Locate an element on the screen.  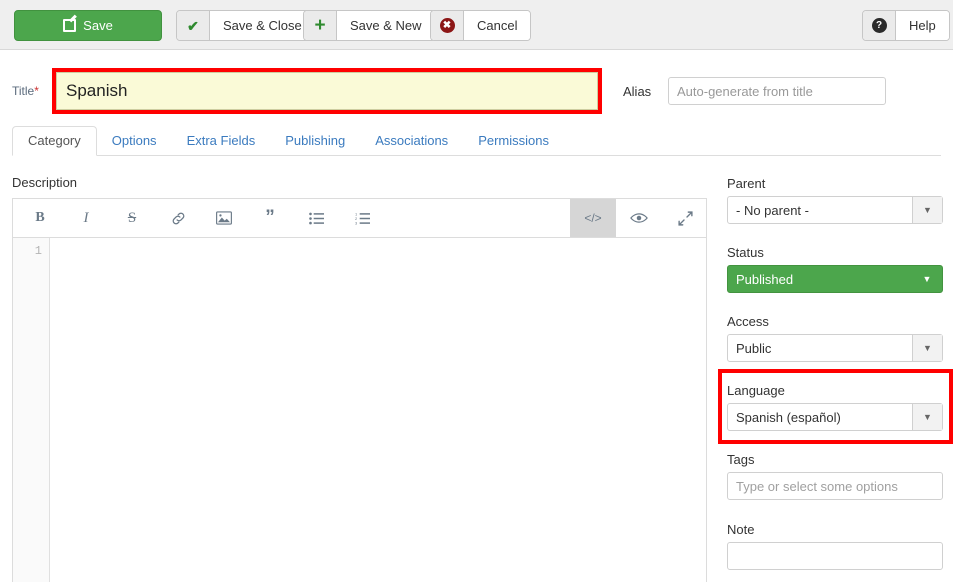
title-annotation-box is located at coordinates (327, 91).